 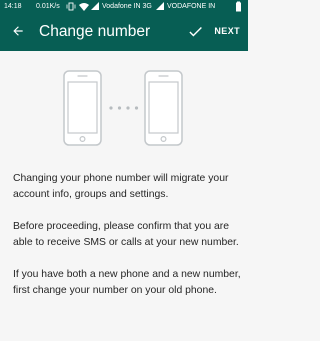 I want to click on status-bar: 14:18 0.01K/s Vodafone IN 3G VODAFONE IN, so click(x=124, y=6).